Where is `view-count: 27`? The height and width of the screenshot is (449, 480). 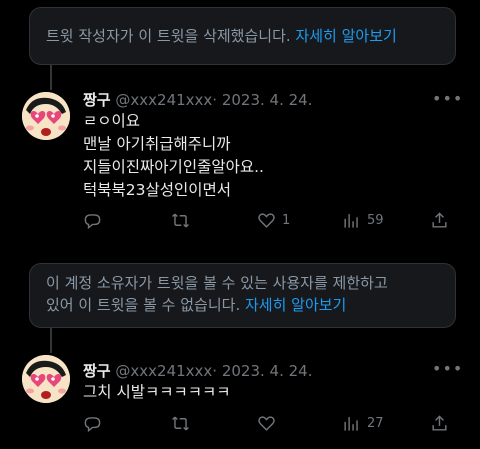
view-count: 27 is located at coordinates (375, 423).